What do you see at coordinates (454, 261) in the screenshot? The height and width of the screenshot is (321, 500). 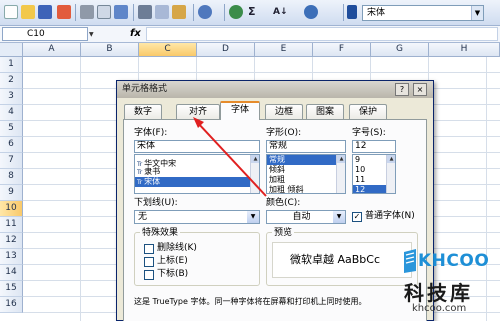 I see `watermark-brand: KHCOO` at bounding box center [454, 261].